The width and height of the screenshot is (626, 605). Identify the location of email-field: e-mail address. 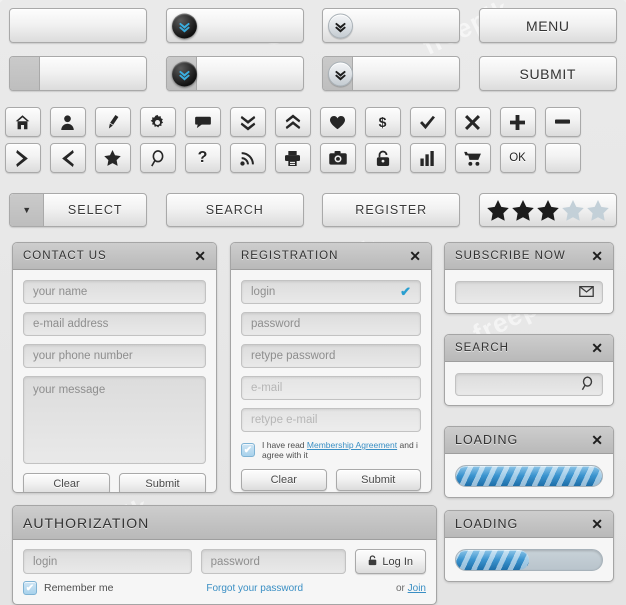
(114, 324).